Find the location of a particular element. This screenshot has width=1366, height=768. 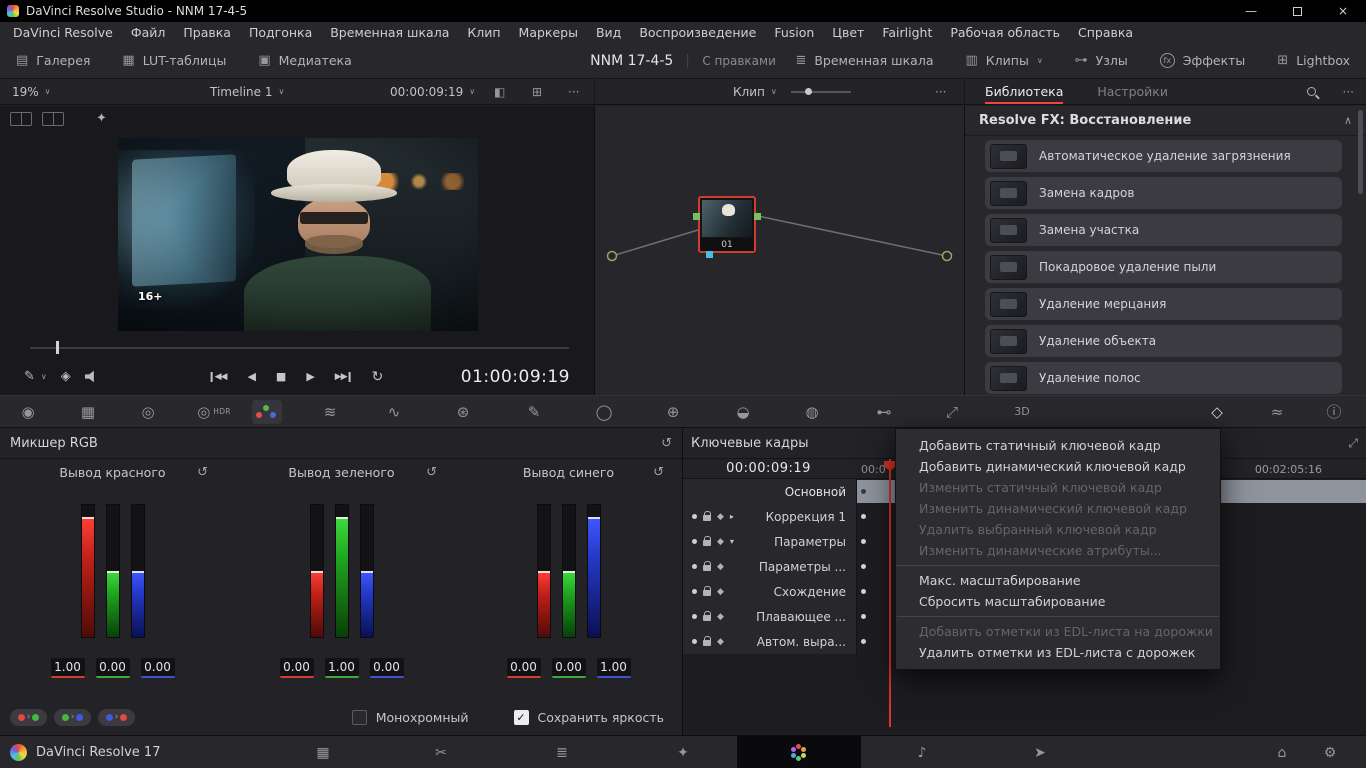

blue-value-field: 1.00 is located at coordinates (613, 668).